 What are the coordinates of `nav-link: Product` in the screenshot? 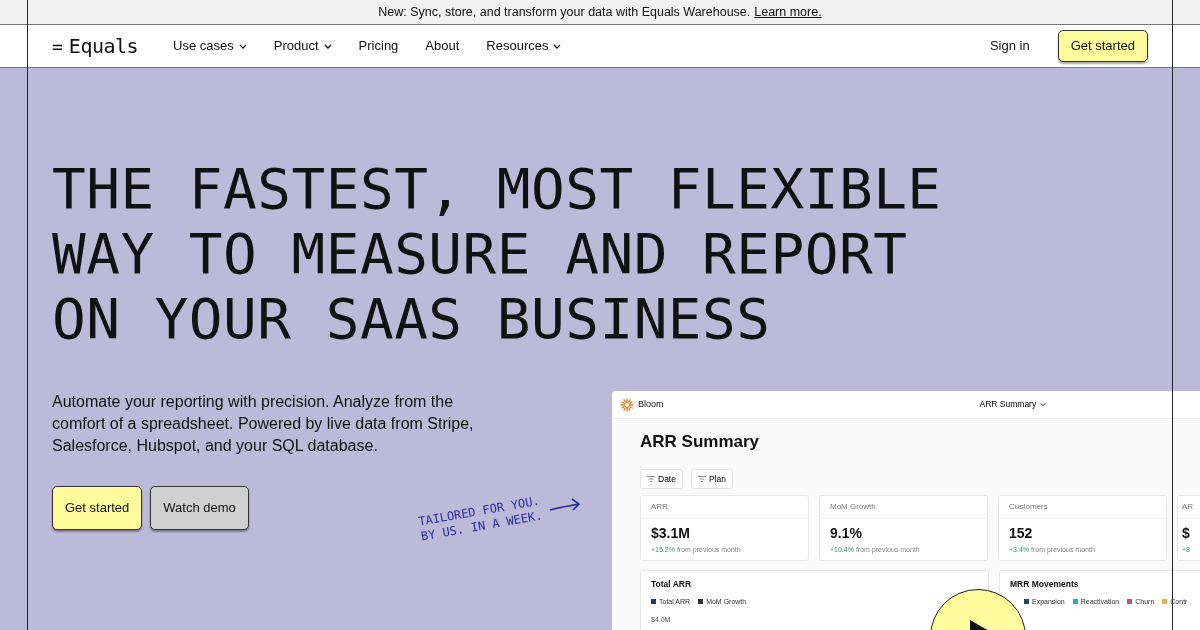 It's located at (302, 46).